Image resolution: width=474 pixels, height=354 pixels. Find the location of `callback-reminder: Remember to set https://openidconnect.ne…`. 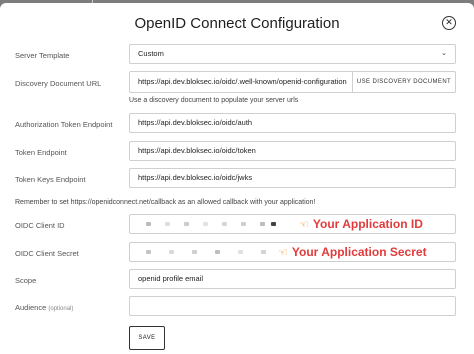

callback-reminder: Remember to set https://openidconnect.ne… is located at coordinates (165, 202).